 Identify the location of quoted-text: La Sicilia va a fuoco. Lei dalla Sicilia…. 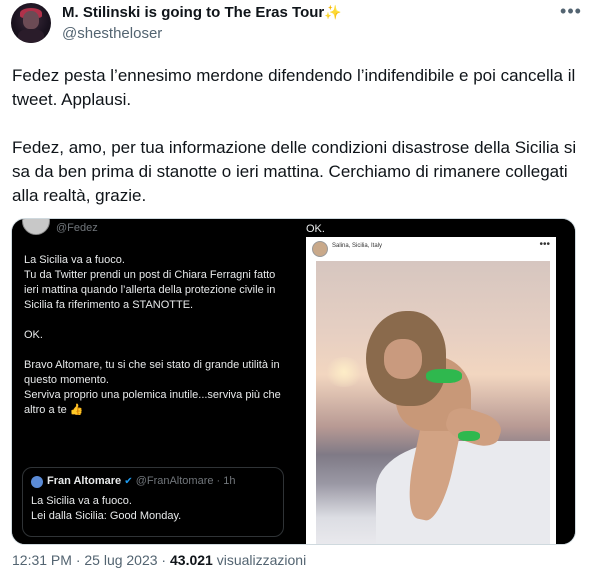
(106, 508).